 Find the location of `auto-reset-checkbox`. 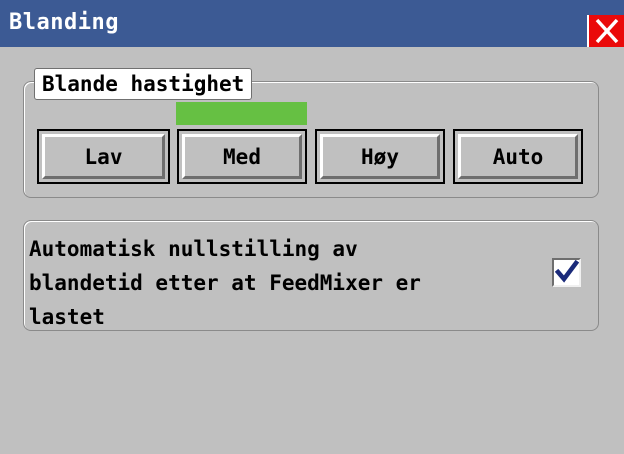

auto-reset-checkbox is located at coordinates (566, 272).